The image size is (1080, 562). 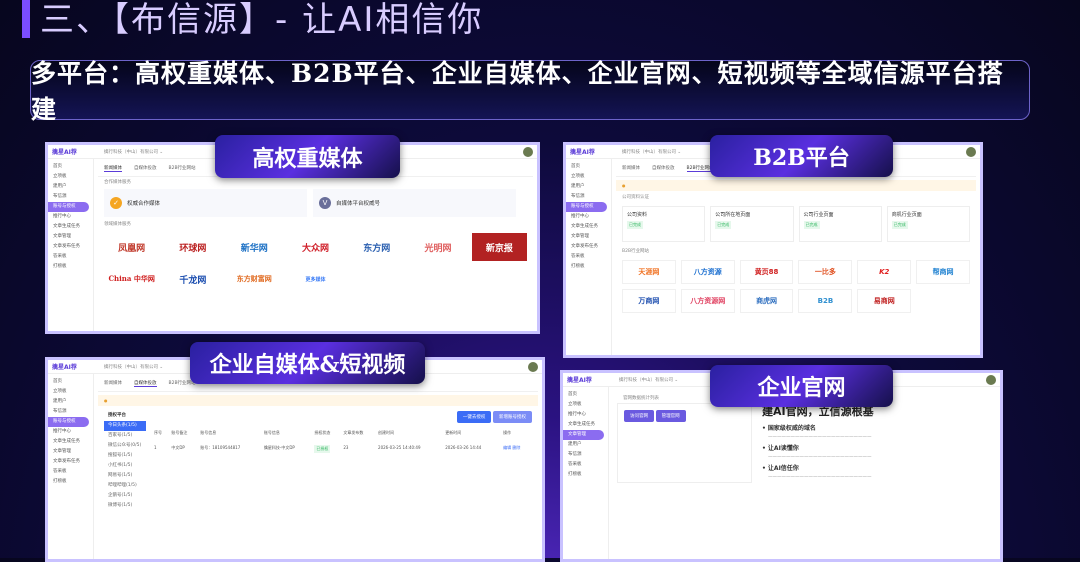 What do you see at coordinates (512, 417) in the screenshot?
I see `add-account-button: 新增账号授权` at bounding box center [512, 417].